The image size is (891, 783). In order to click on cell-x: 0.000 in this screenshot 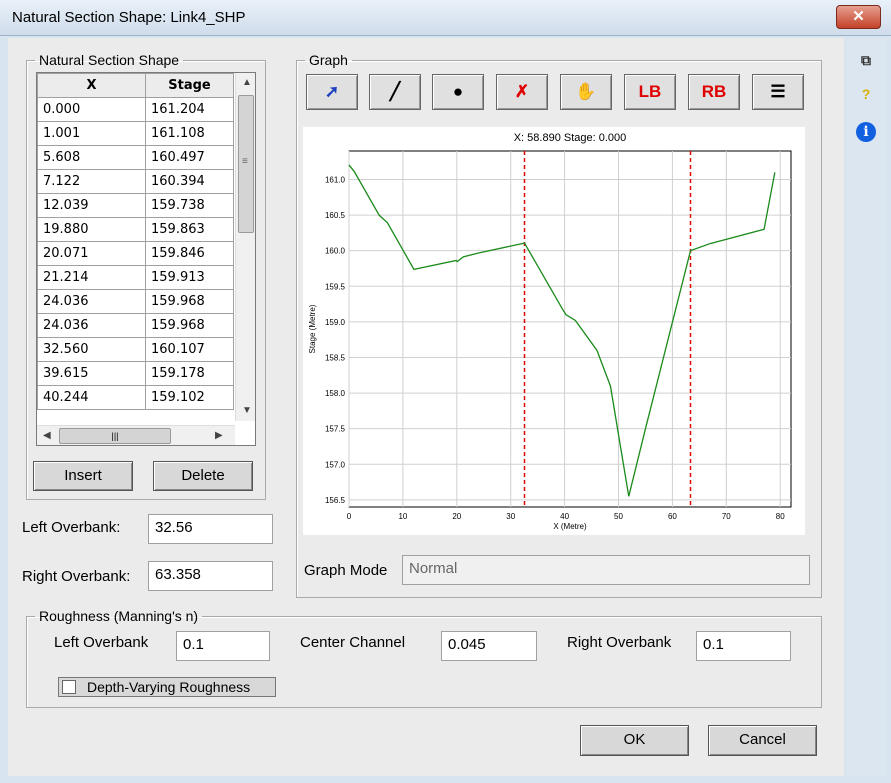, I will do `click(91, 109)`.